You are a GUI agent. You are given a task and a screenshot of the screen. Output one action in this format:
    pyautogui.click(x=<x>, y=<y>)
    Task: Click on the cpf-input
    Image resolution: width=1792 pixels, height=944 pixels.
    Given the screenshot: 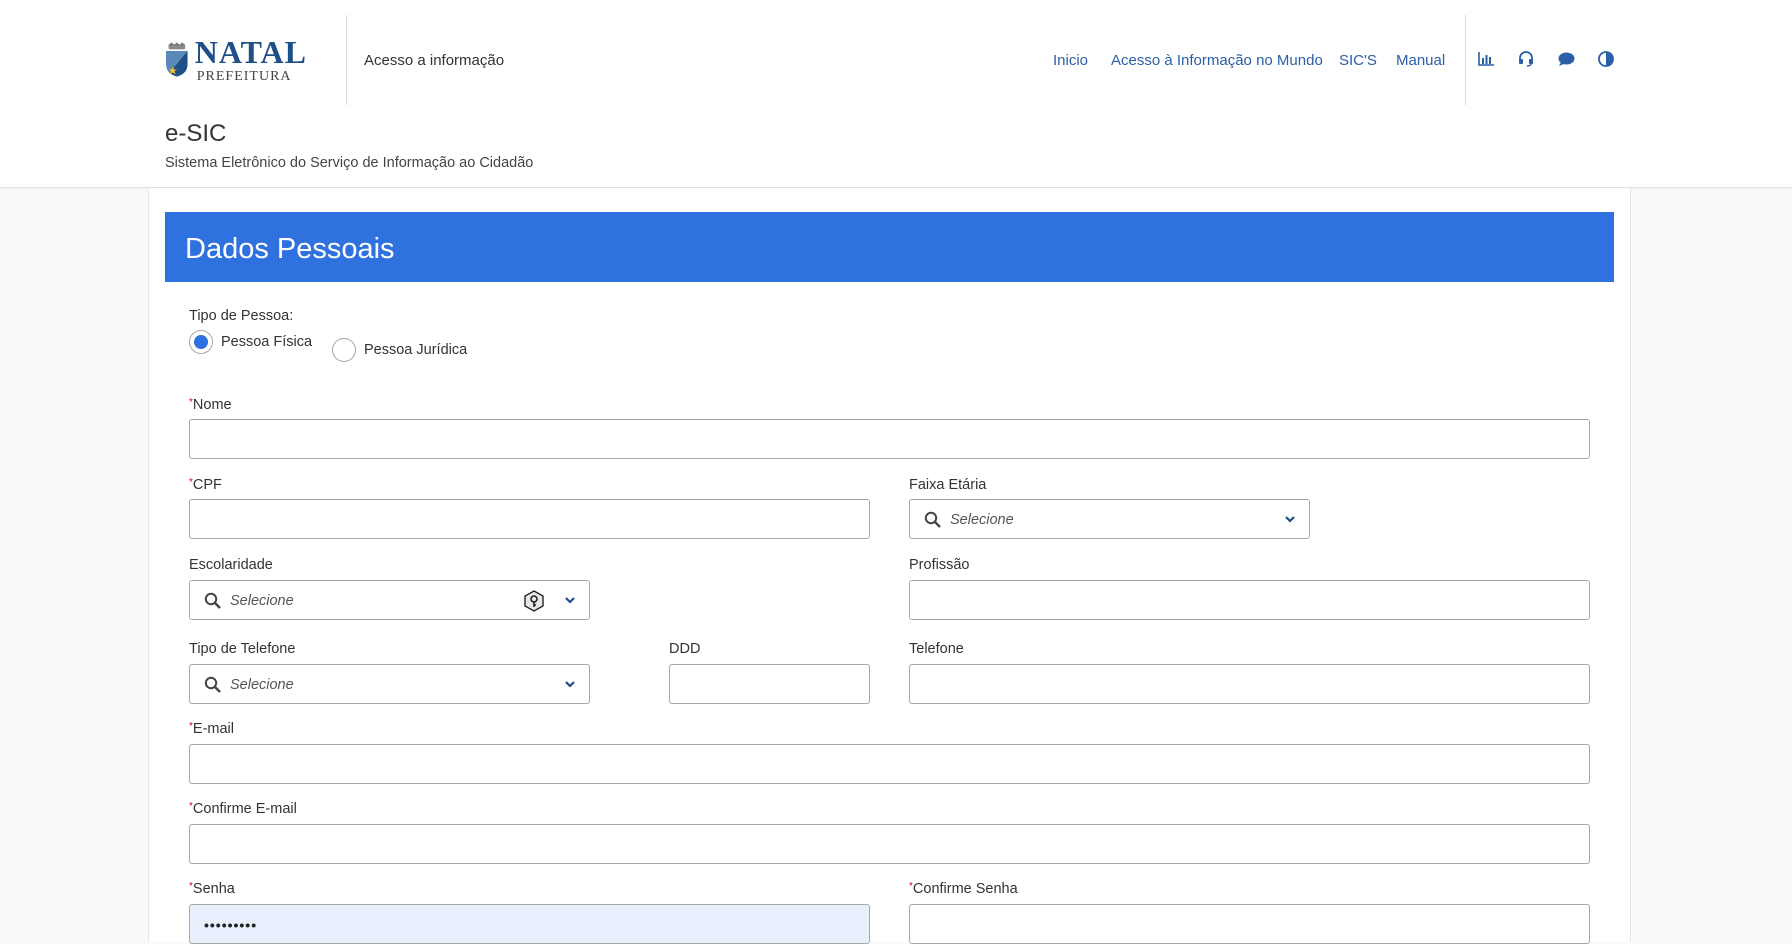 What is the action you would take?
    pyautogui.click(x=529, y=519)
    